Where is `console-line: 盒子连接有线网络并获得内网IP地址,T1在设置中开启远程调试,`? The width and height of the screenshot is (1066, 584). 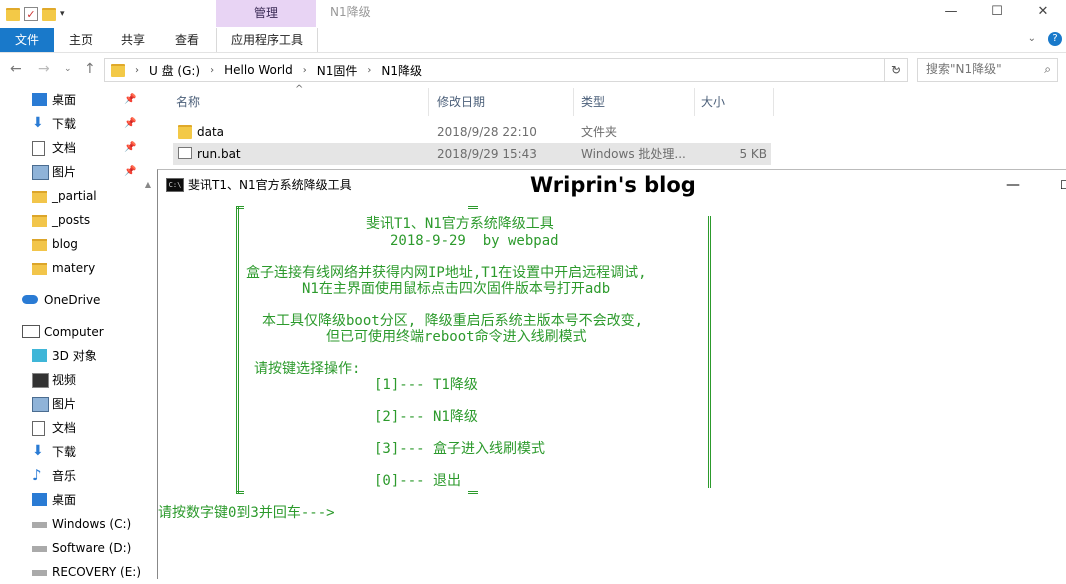
console-line: 盒子连接有线网络并获得内网IP地址,T1在设置中开启远程调试, is located at coordinates (446, 273).